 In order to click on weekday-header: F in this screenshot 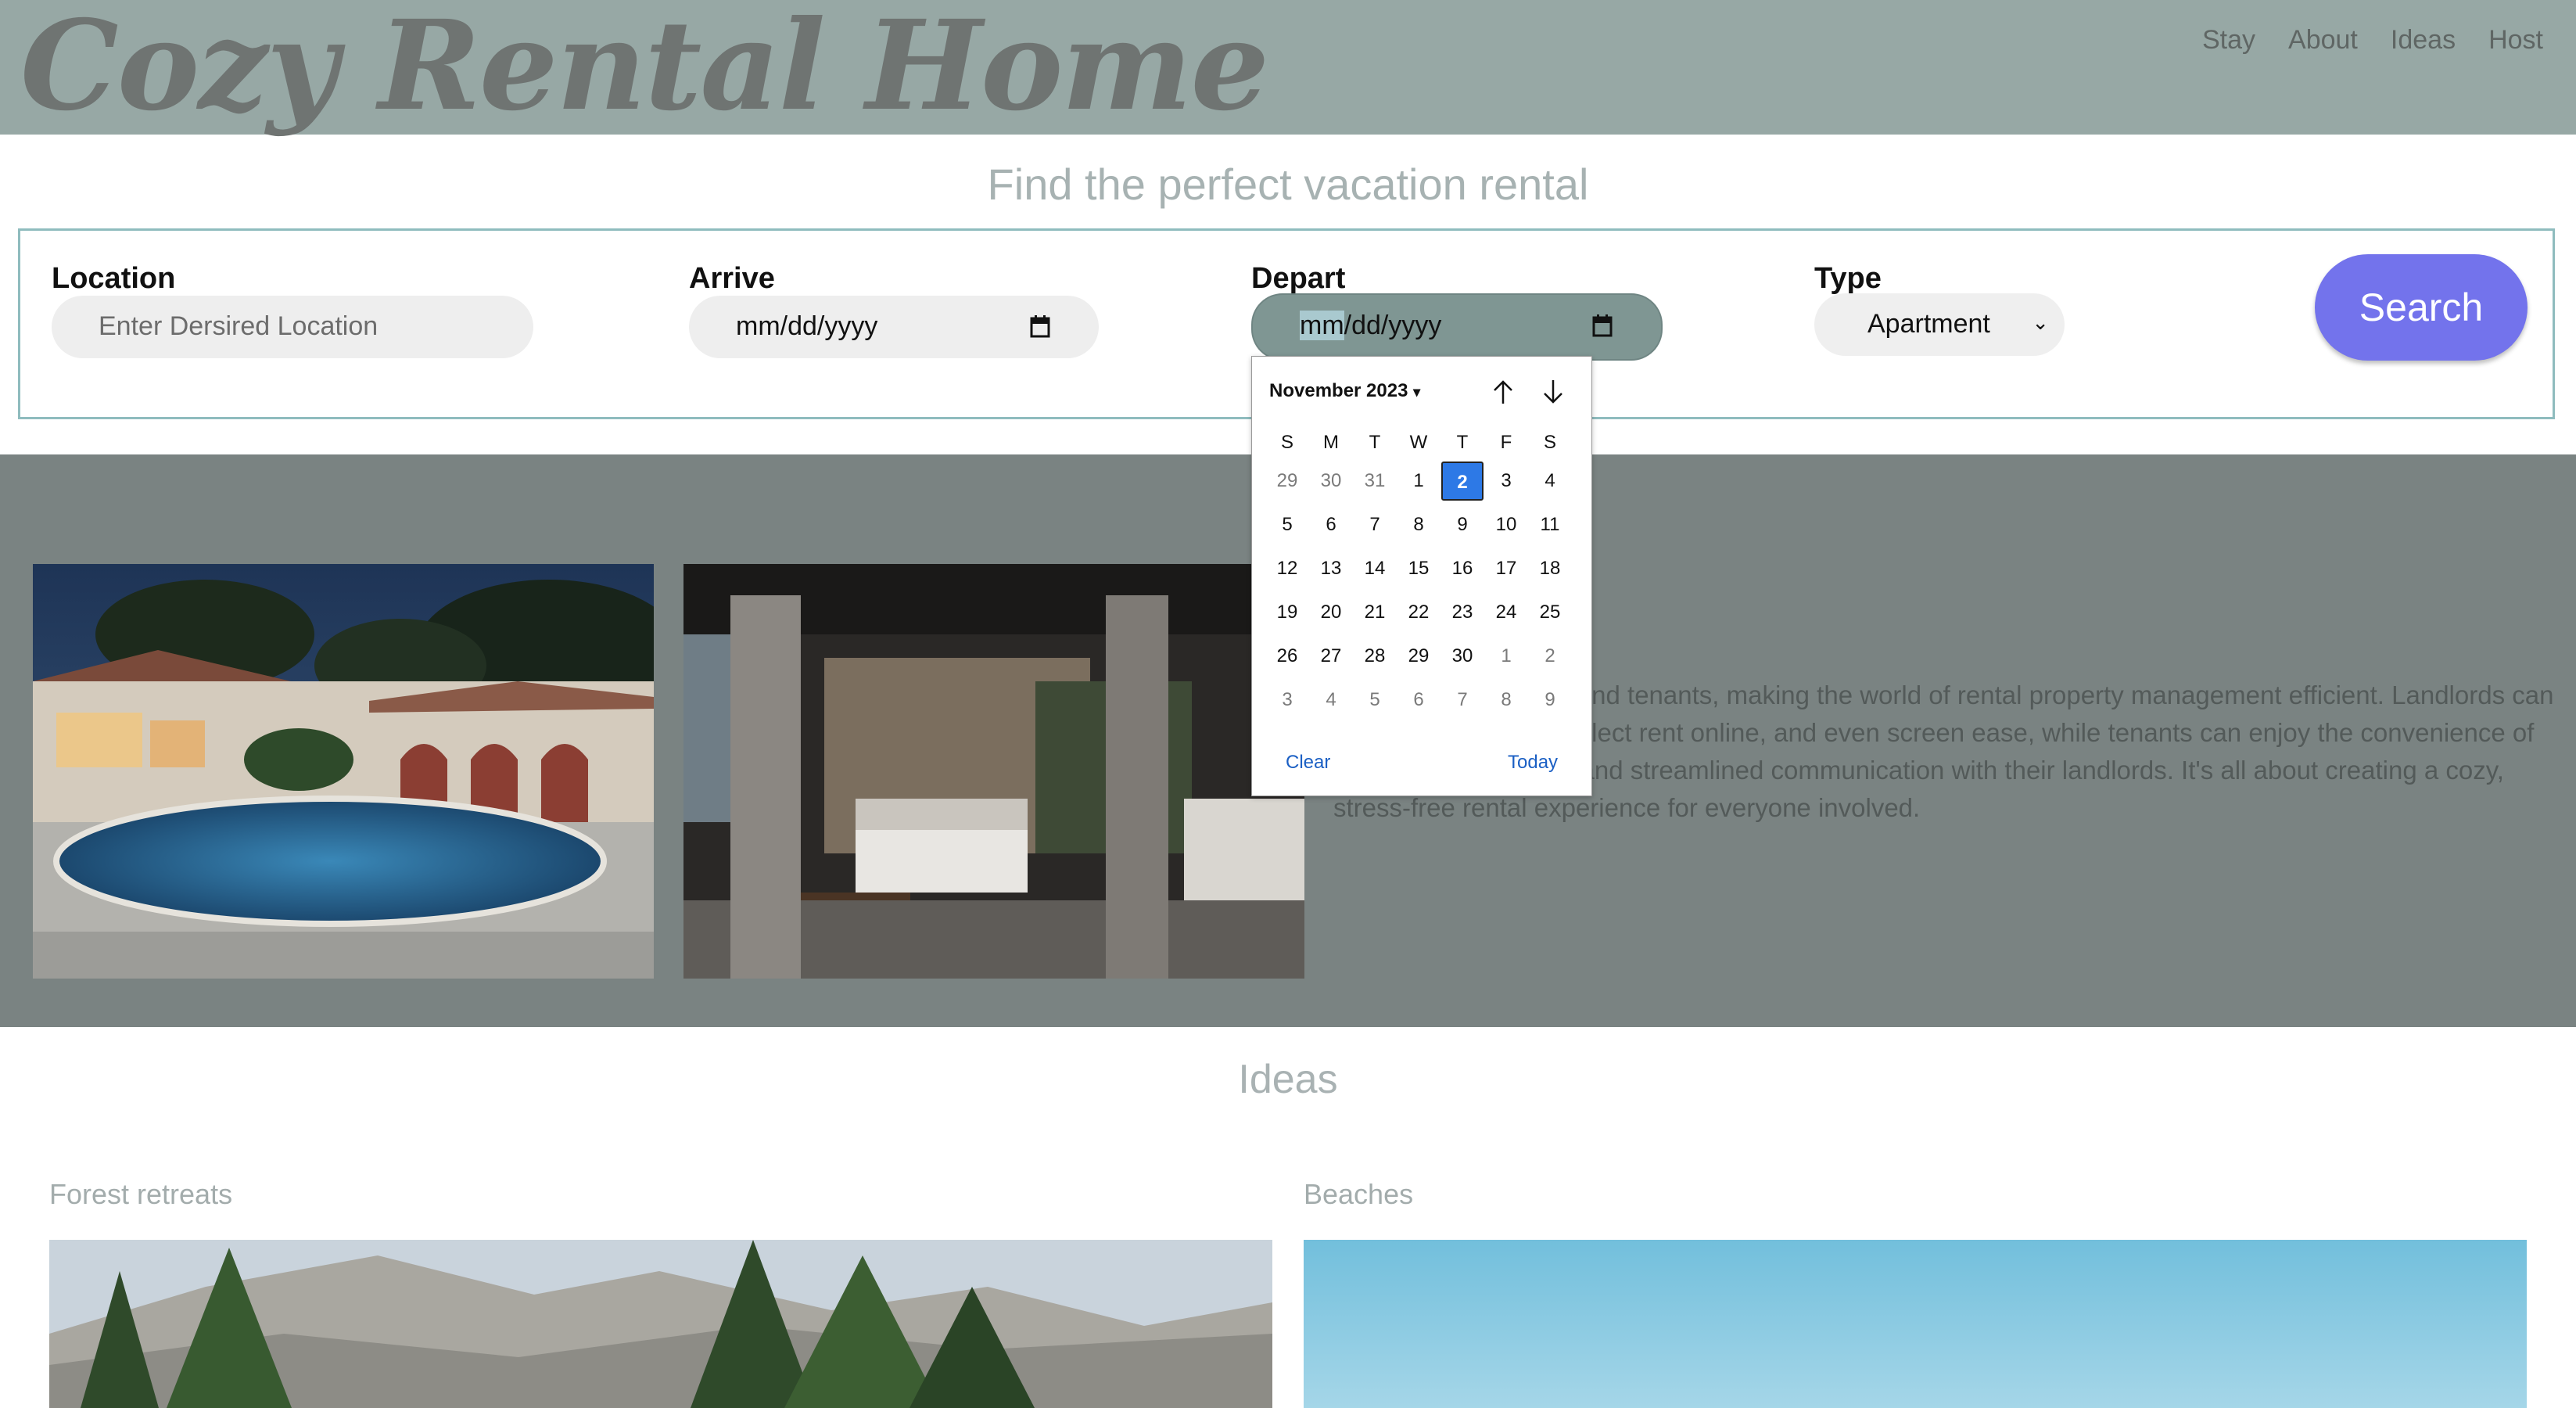, I will do `click(1506, 443)`.